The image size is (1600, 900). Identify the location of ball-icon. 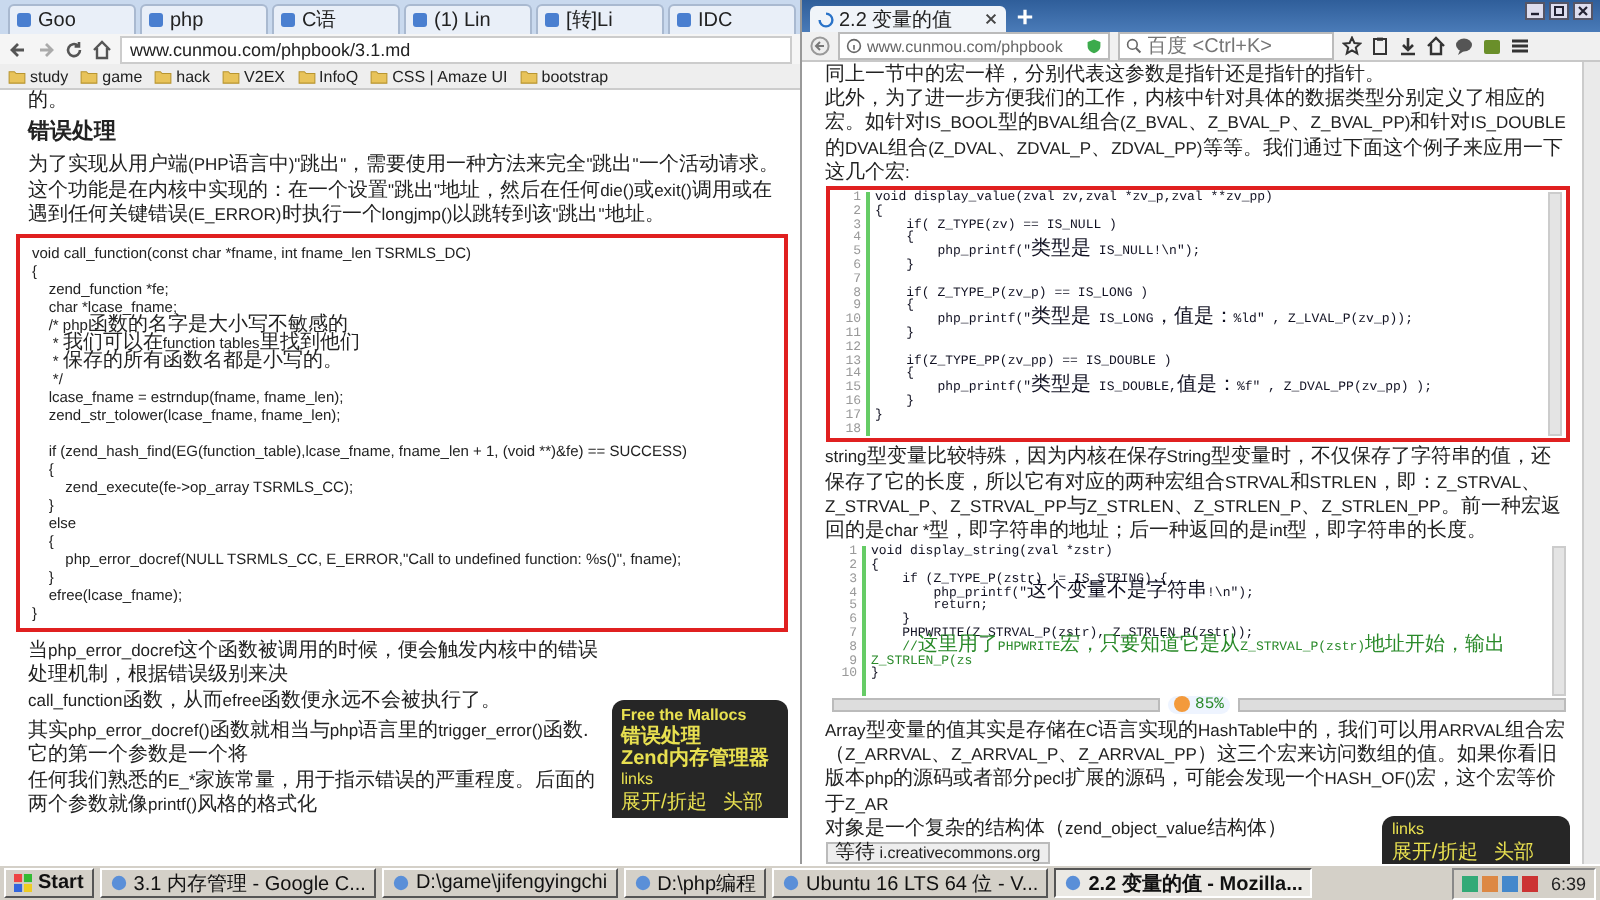
(1181, 704).